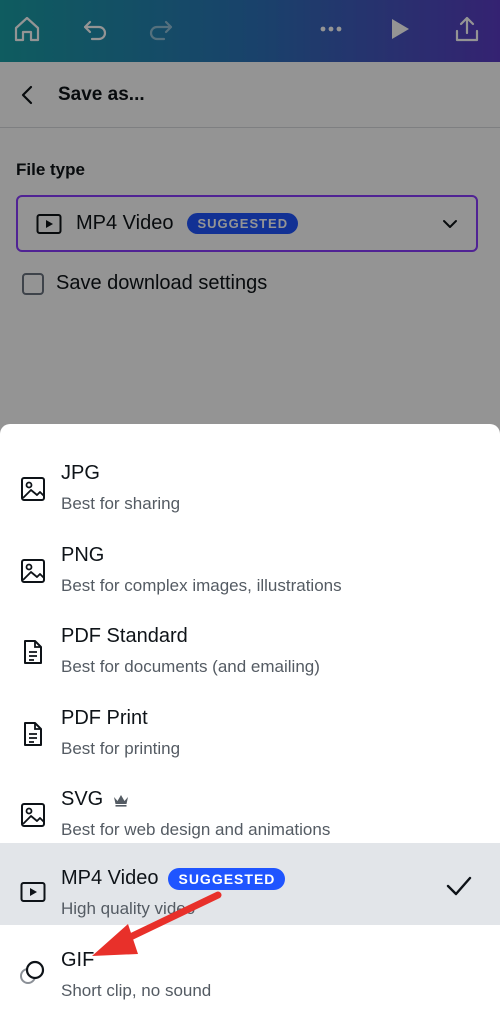 The image size is (500, 1018). Describe the element at coordinates (121, 800) in the screenshot. I see `crown-icon` at that location.